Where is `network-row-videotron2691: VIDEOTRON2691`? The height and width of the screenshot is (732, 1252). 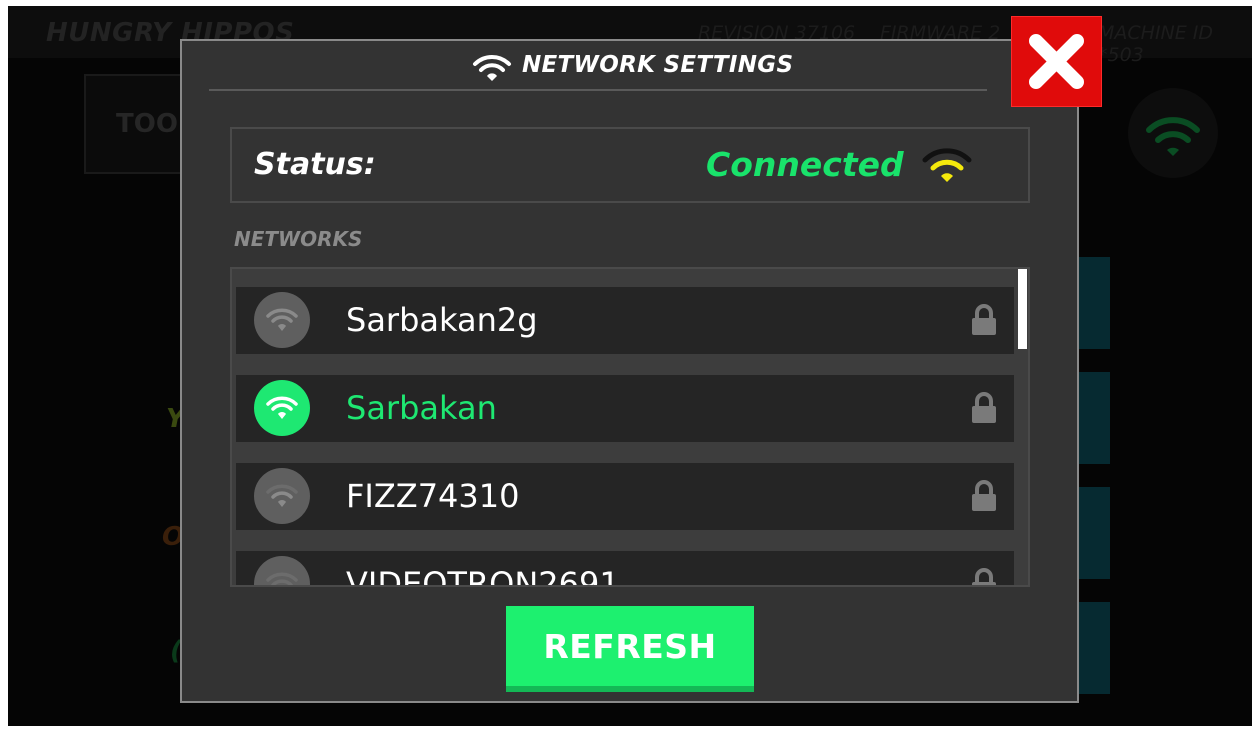 network-row-videotron2691: VIDEOTRON2691 is located at coordinates (625, 569).